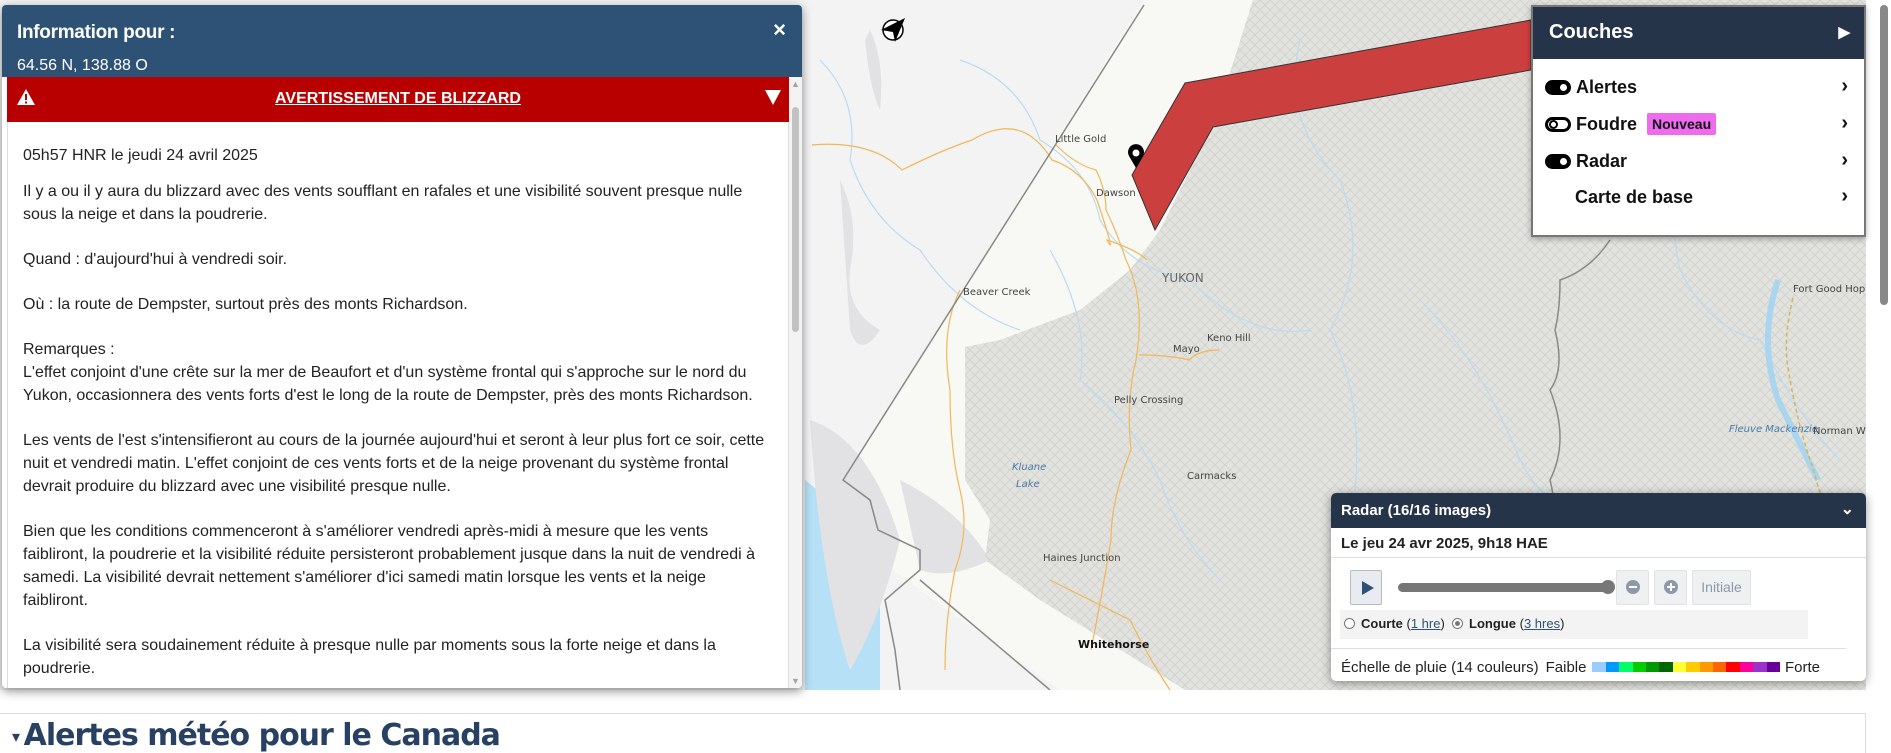 This screenshot has width=1891, height=753. Describe the element at coordinates (1113, 644) in the screenshot. I see `map-label: Whitehorse` at that location.